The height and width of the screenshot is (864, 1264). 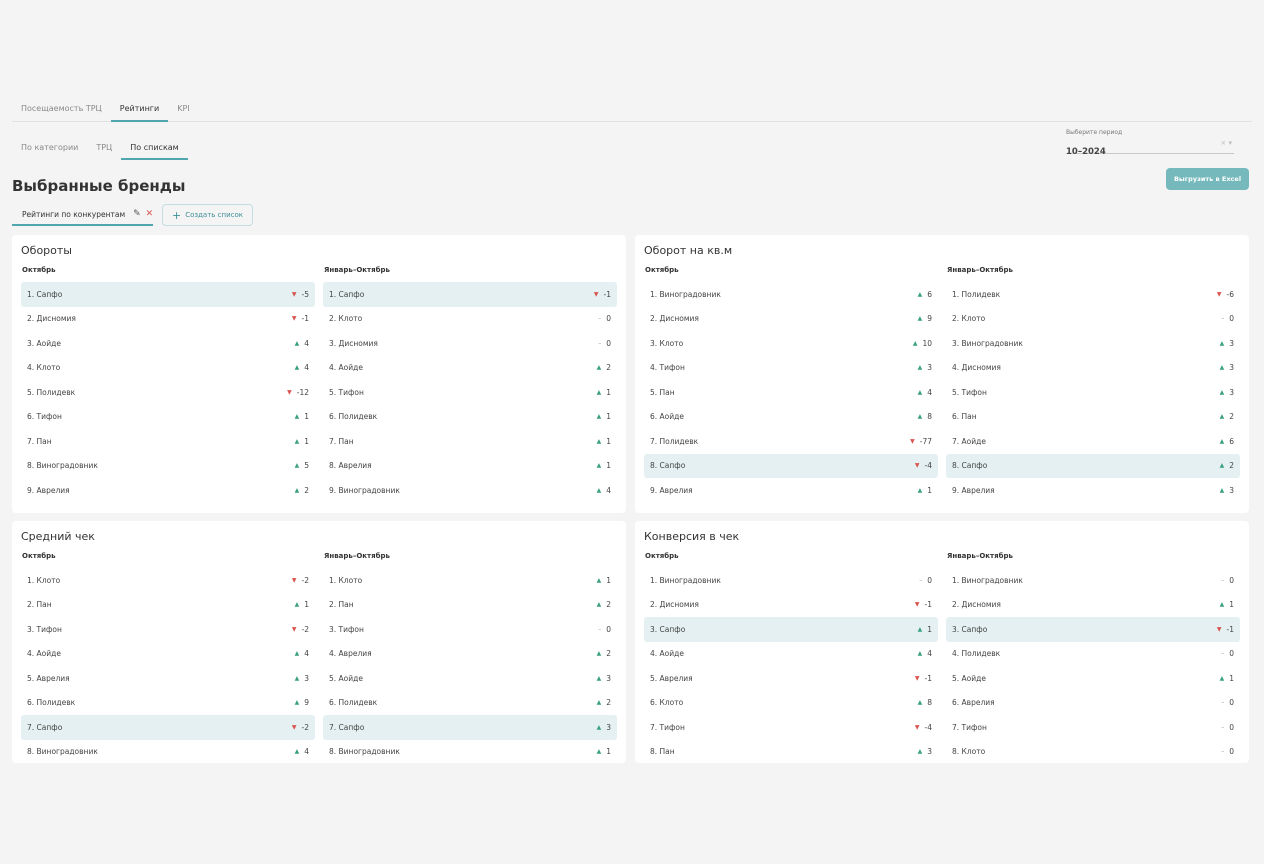 I want to click on brand-name: 5. Полидевк, so click(x=51, y=392).